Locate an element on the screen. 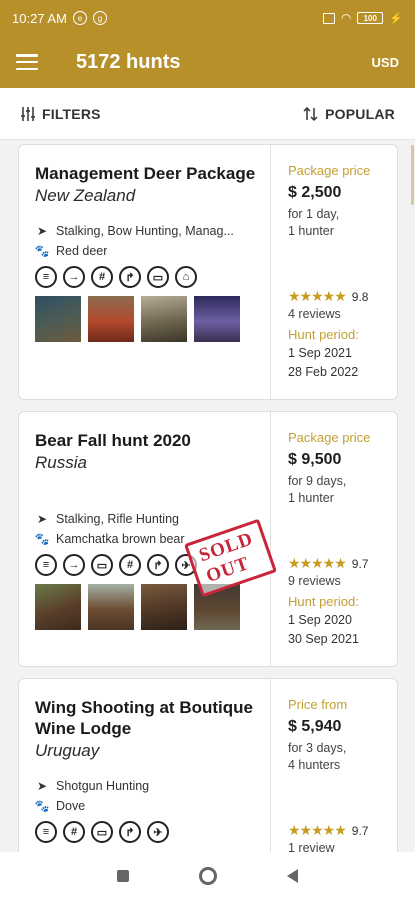 The image size is (415, 900). duration: for 9 days, is located at coordinates (317, 481).